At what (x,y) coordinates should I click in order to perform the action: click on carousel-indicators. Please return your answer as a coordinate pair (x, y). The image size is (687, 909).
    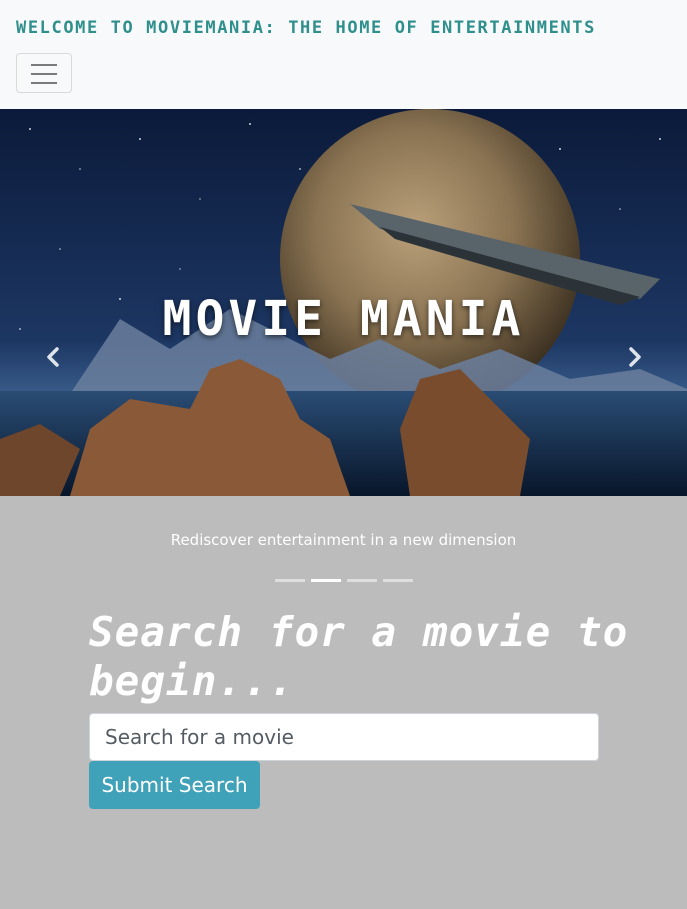
    Looking at the image, I should click on (343, 580).